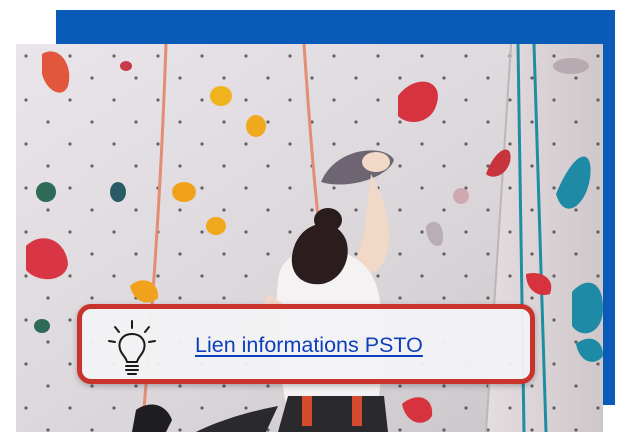 This screenshot has height=432, width=631. I want to click on info-card: Lien informations PSTO, so click(306, 344).